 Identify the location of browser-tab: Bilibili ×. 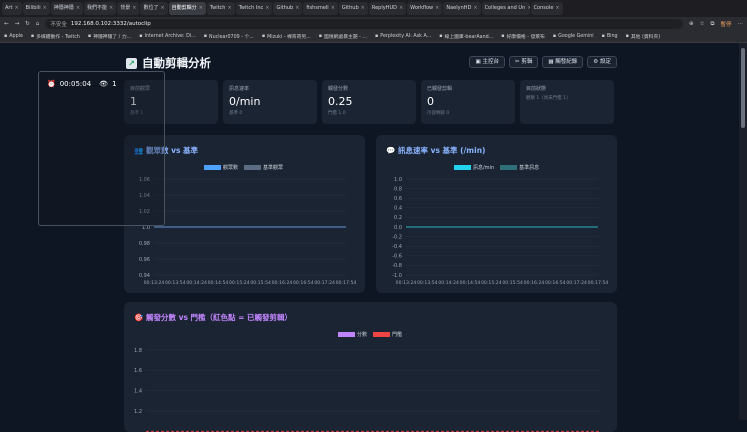
(36, 8).